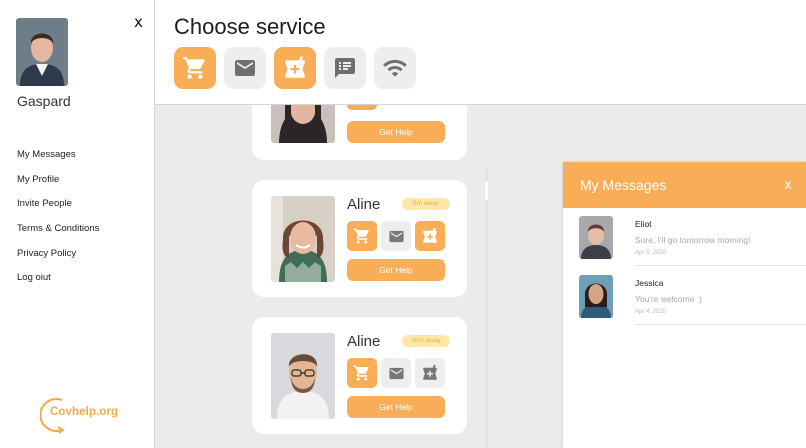 The width and height of the screenshot is (806, 448). What do you see at coordinates (623, 185) in the screenshot?
I see `messages-title: My Messages` at bounding box center [623, 185].